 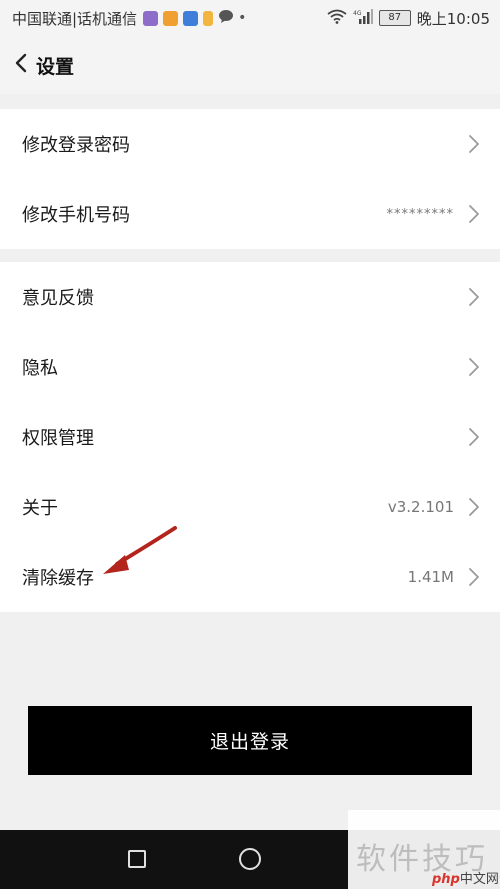 I want to click on clear-cache-item: 清除缓存 1.41M, so click(x=250, y=577).